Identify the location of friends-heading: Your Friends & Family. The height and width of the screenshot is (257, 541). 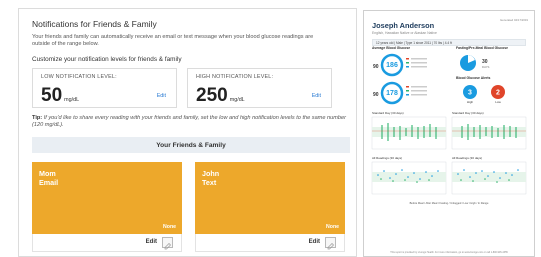
(191, 145).